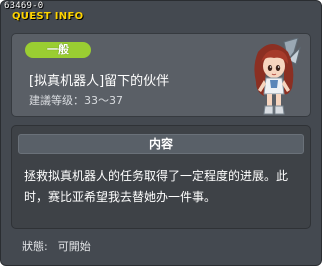 Image resolution: width=322 pixels, height=266 pixels. Describe the element at coordinates (161, 144) in the screenshot. I see `content-header: 内容` at that location.